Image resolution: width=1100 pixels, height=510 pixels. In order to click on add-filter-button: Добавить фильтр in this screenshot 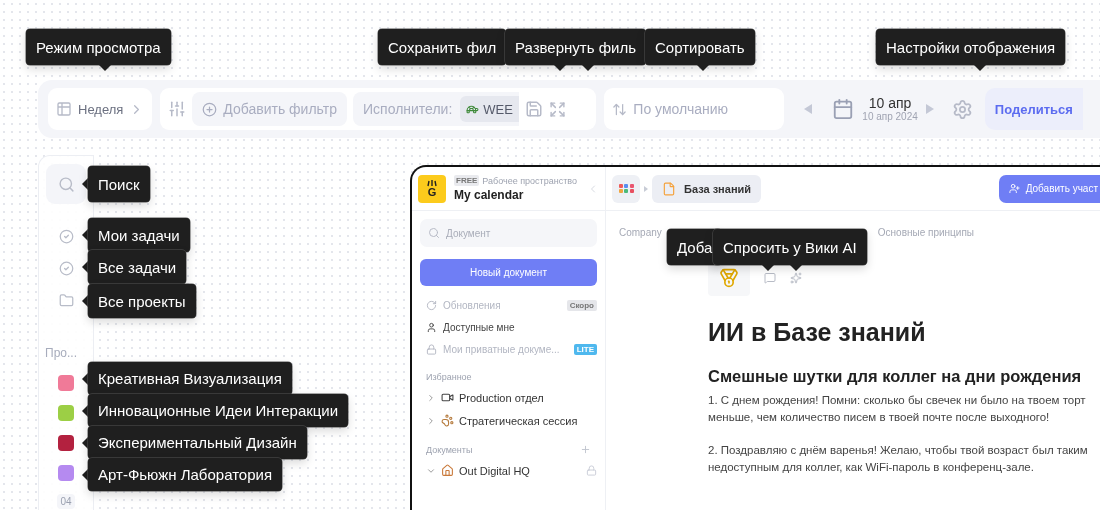, I will do `click(269, 109)`.